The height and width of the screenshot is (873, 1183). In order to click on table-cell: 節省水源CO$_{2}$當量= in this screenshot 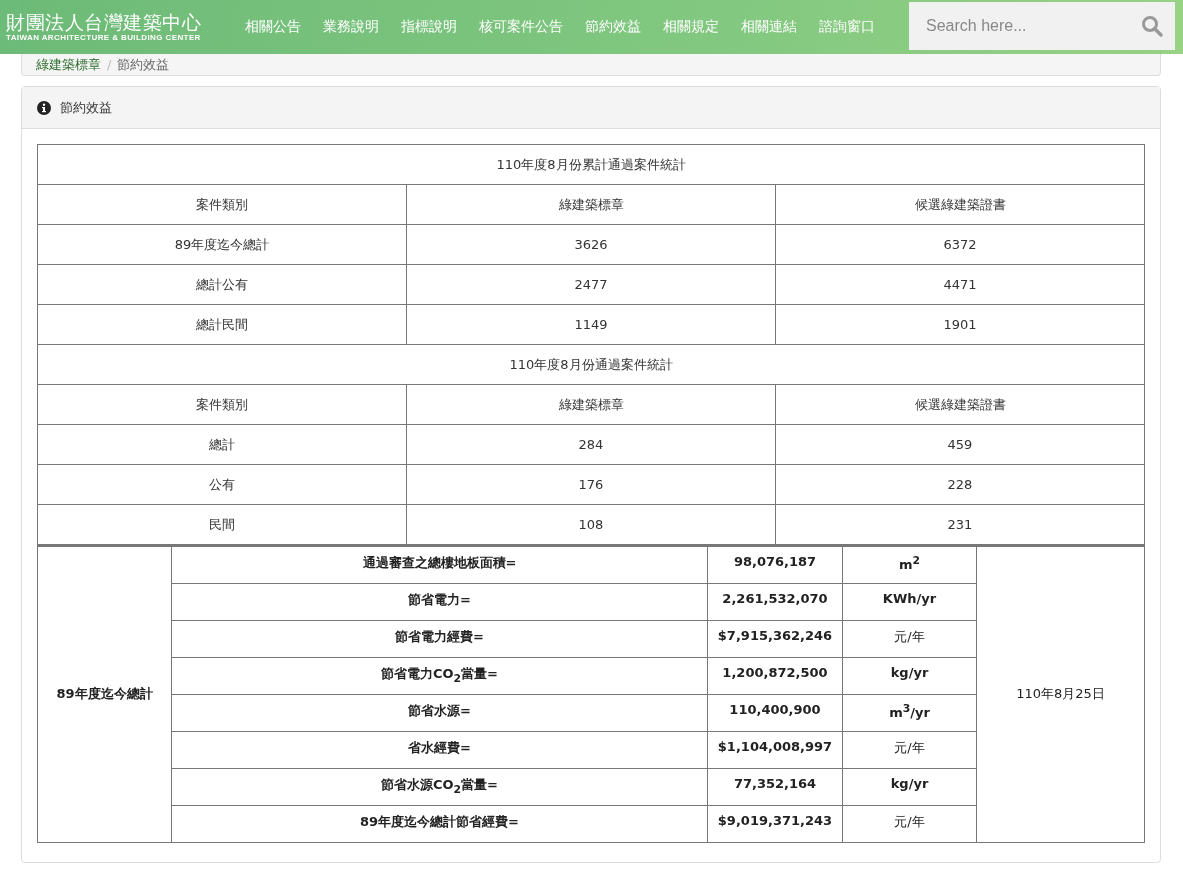, I will do `click(439, 786)`.